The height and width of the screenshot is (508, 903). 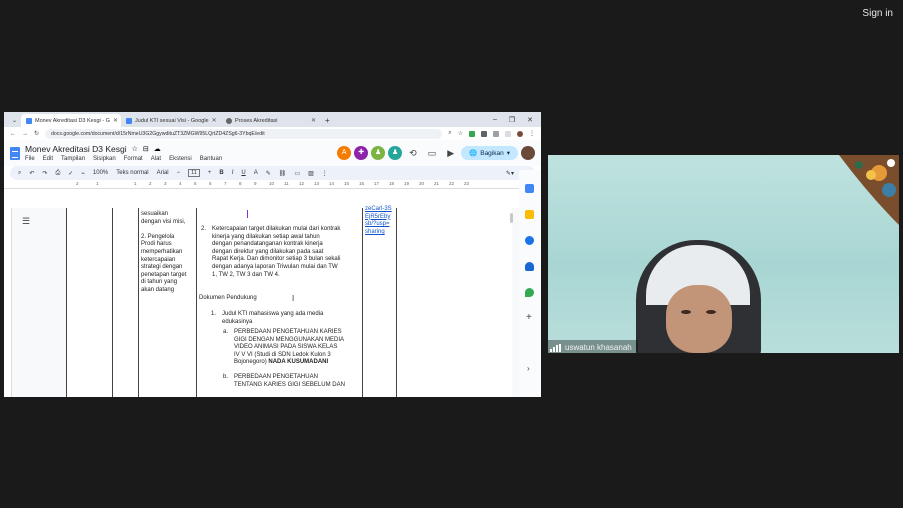 What do you see at coordinates (36, 133) in the screenshot?
I see `reload-icon: ↻` at bounding box center [36, 133].